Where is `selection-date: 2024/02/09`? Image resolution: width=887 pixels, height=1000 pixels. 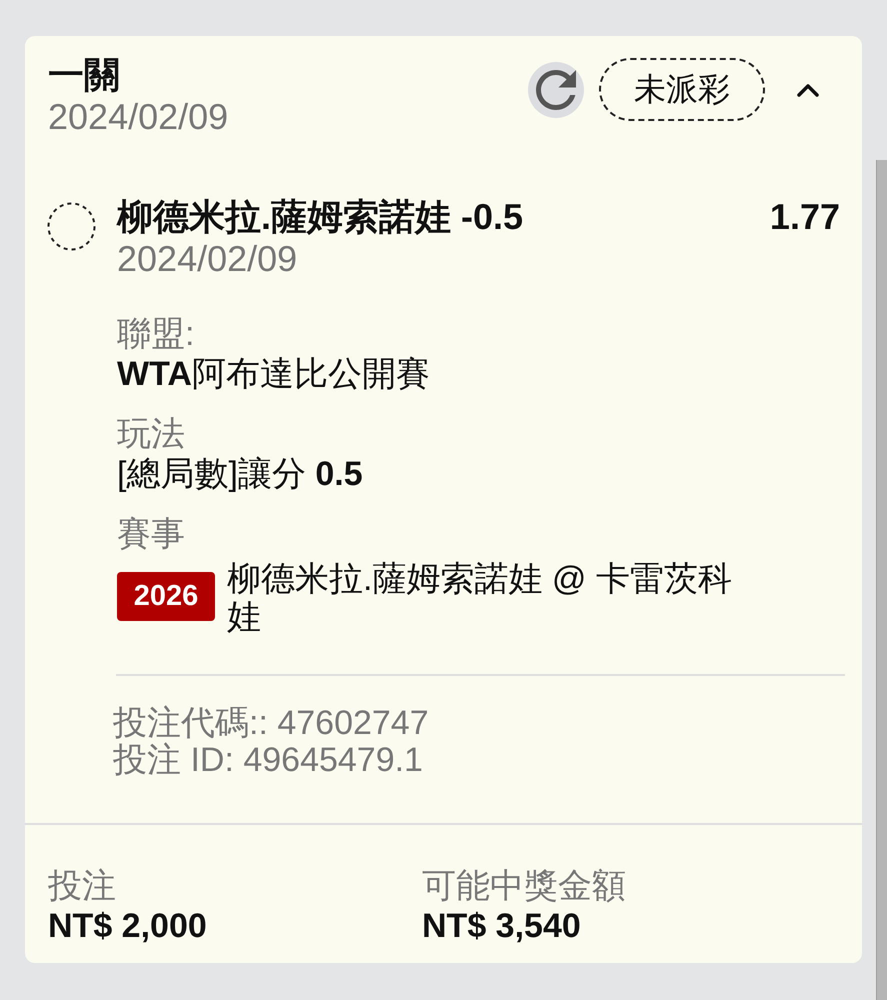
selection-date: 2024/02/09 is located at coordinates (207, 259).